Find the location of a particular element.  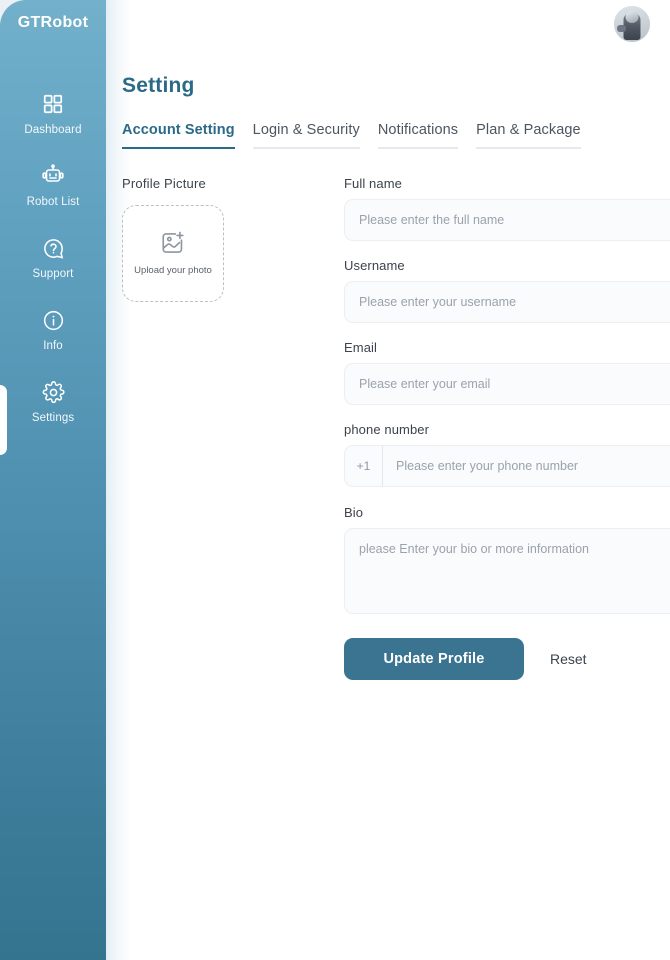

sidebar-item-label: Support is located at coordinates (53, 274).